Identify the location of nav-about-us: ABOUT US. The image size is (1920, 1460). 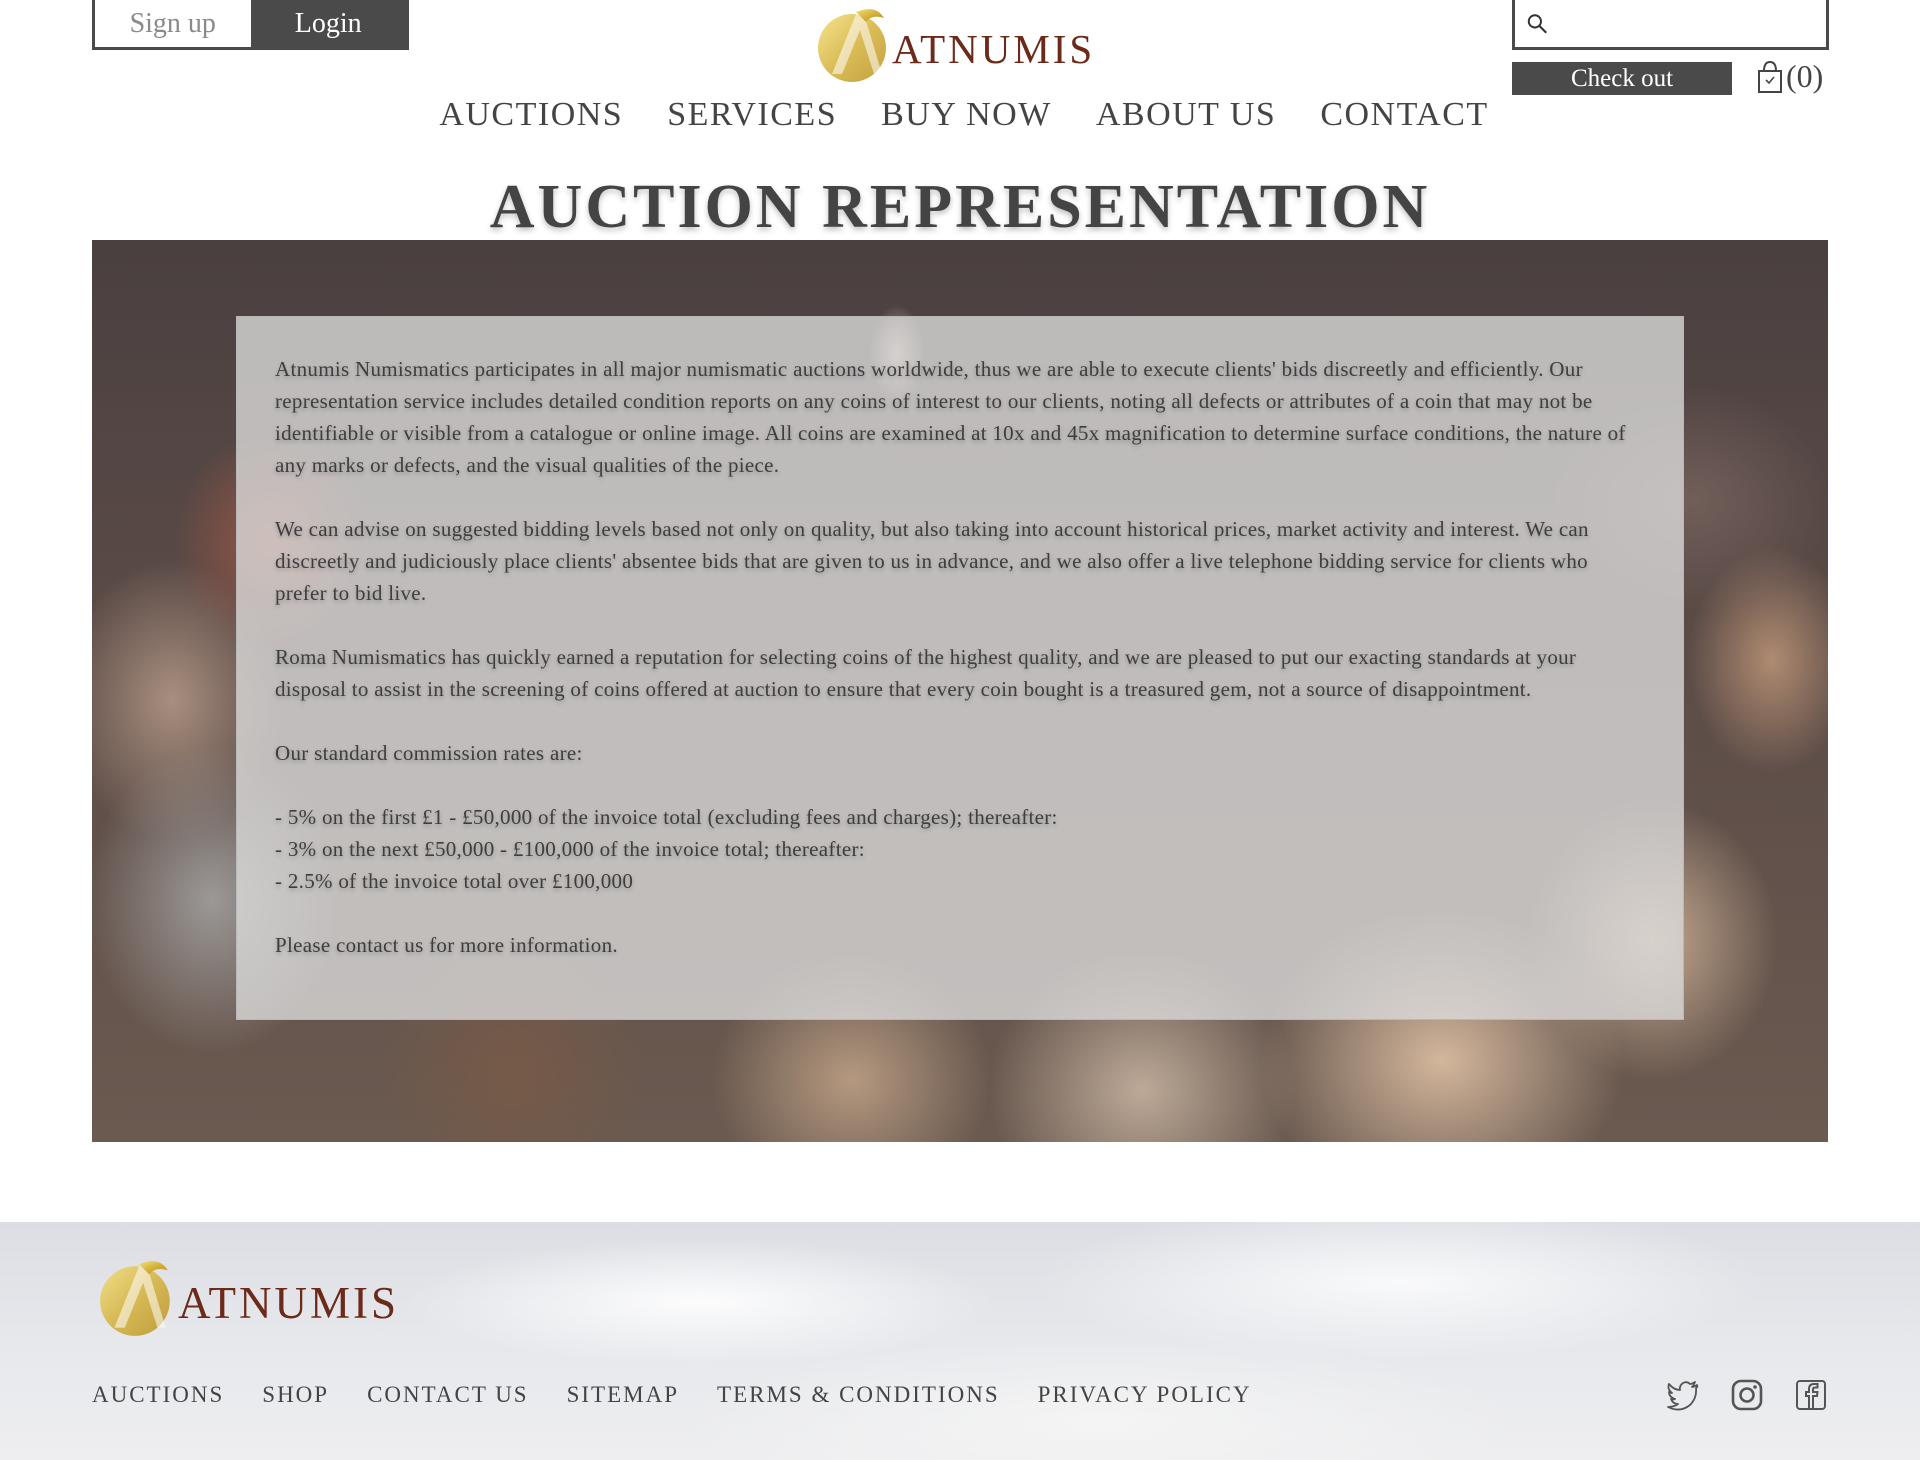
(1186, 115).